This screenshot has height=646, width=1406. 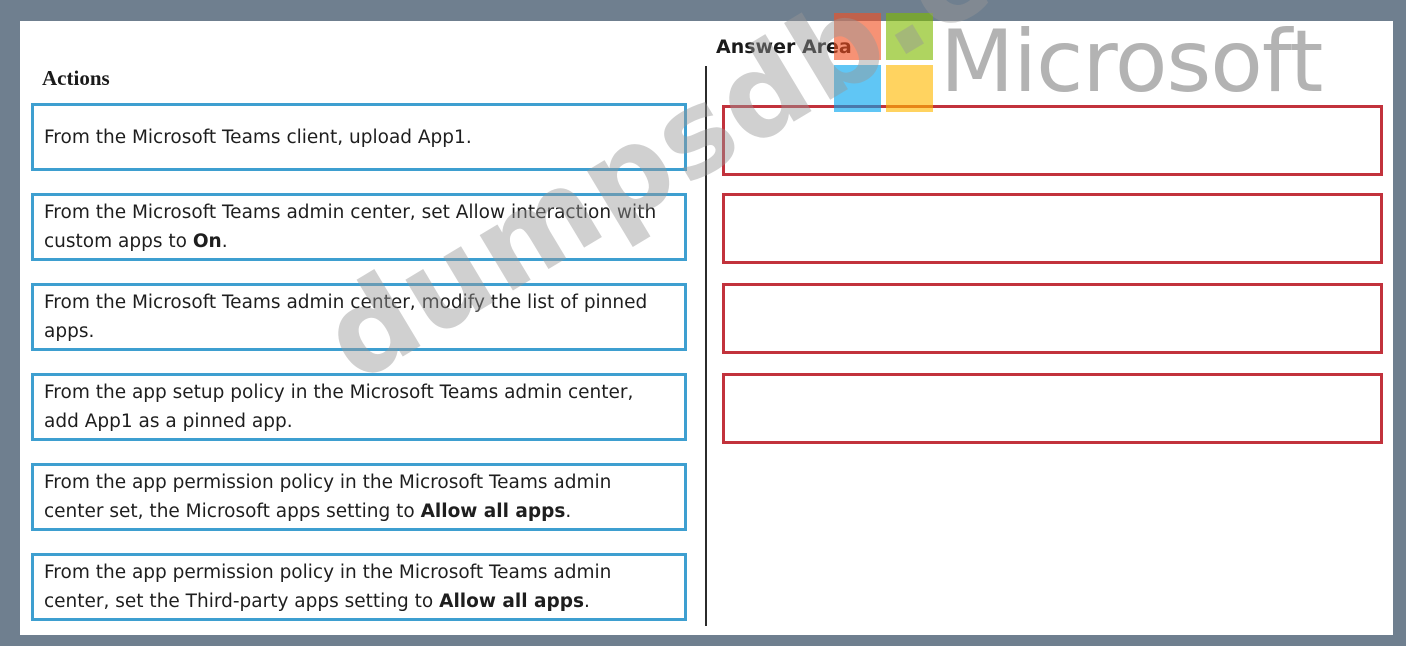 What do you see at coordinates (909, 88) in the screenshot?
I see `logo-square-yellow` at bounding box center [909, 88].